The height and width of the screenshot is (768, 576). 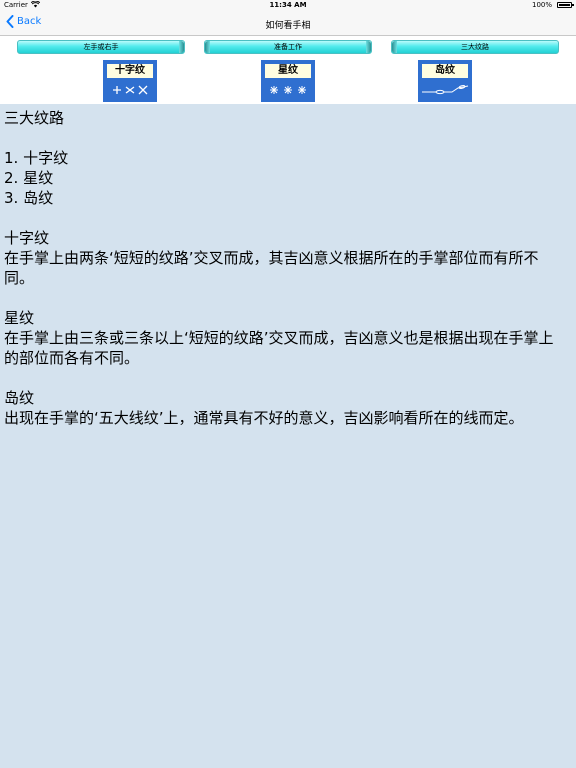 I want to click on tab-preparation: 准备工作, so click(x=288, y=47).